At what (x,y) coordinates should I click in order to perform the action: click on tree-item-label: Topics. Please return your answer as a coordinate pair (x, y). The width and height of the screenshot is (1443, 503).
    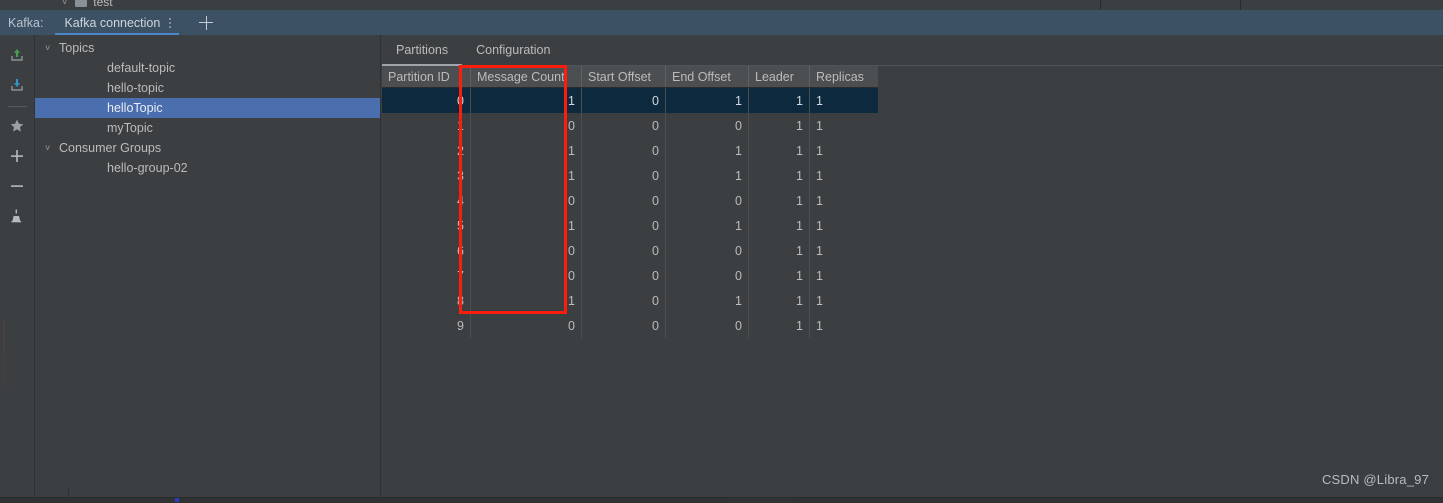
    Looking at the image, I should click on (77, 48).